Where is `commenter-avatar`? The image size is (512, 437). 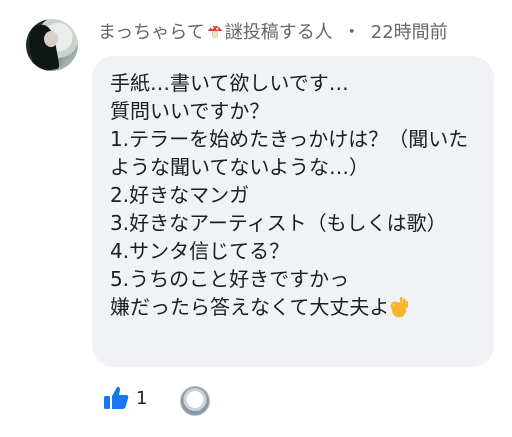
commenter-avatar is located at coordinates (52, 45).